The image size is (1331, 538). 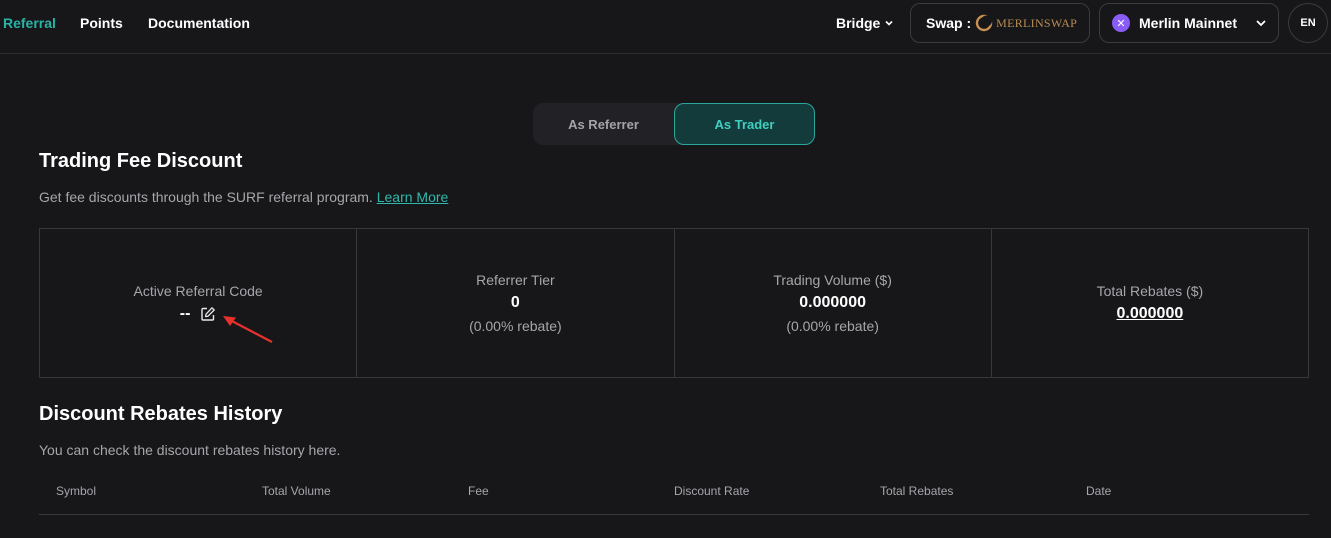 I want to click on column-header-date: Date, so click(x=1099, y=491).